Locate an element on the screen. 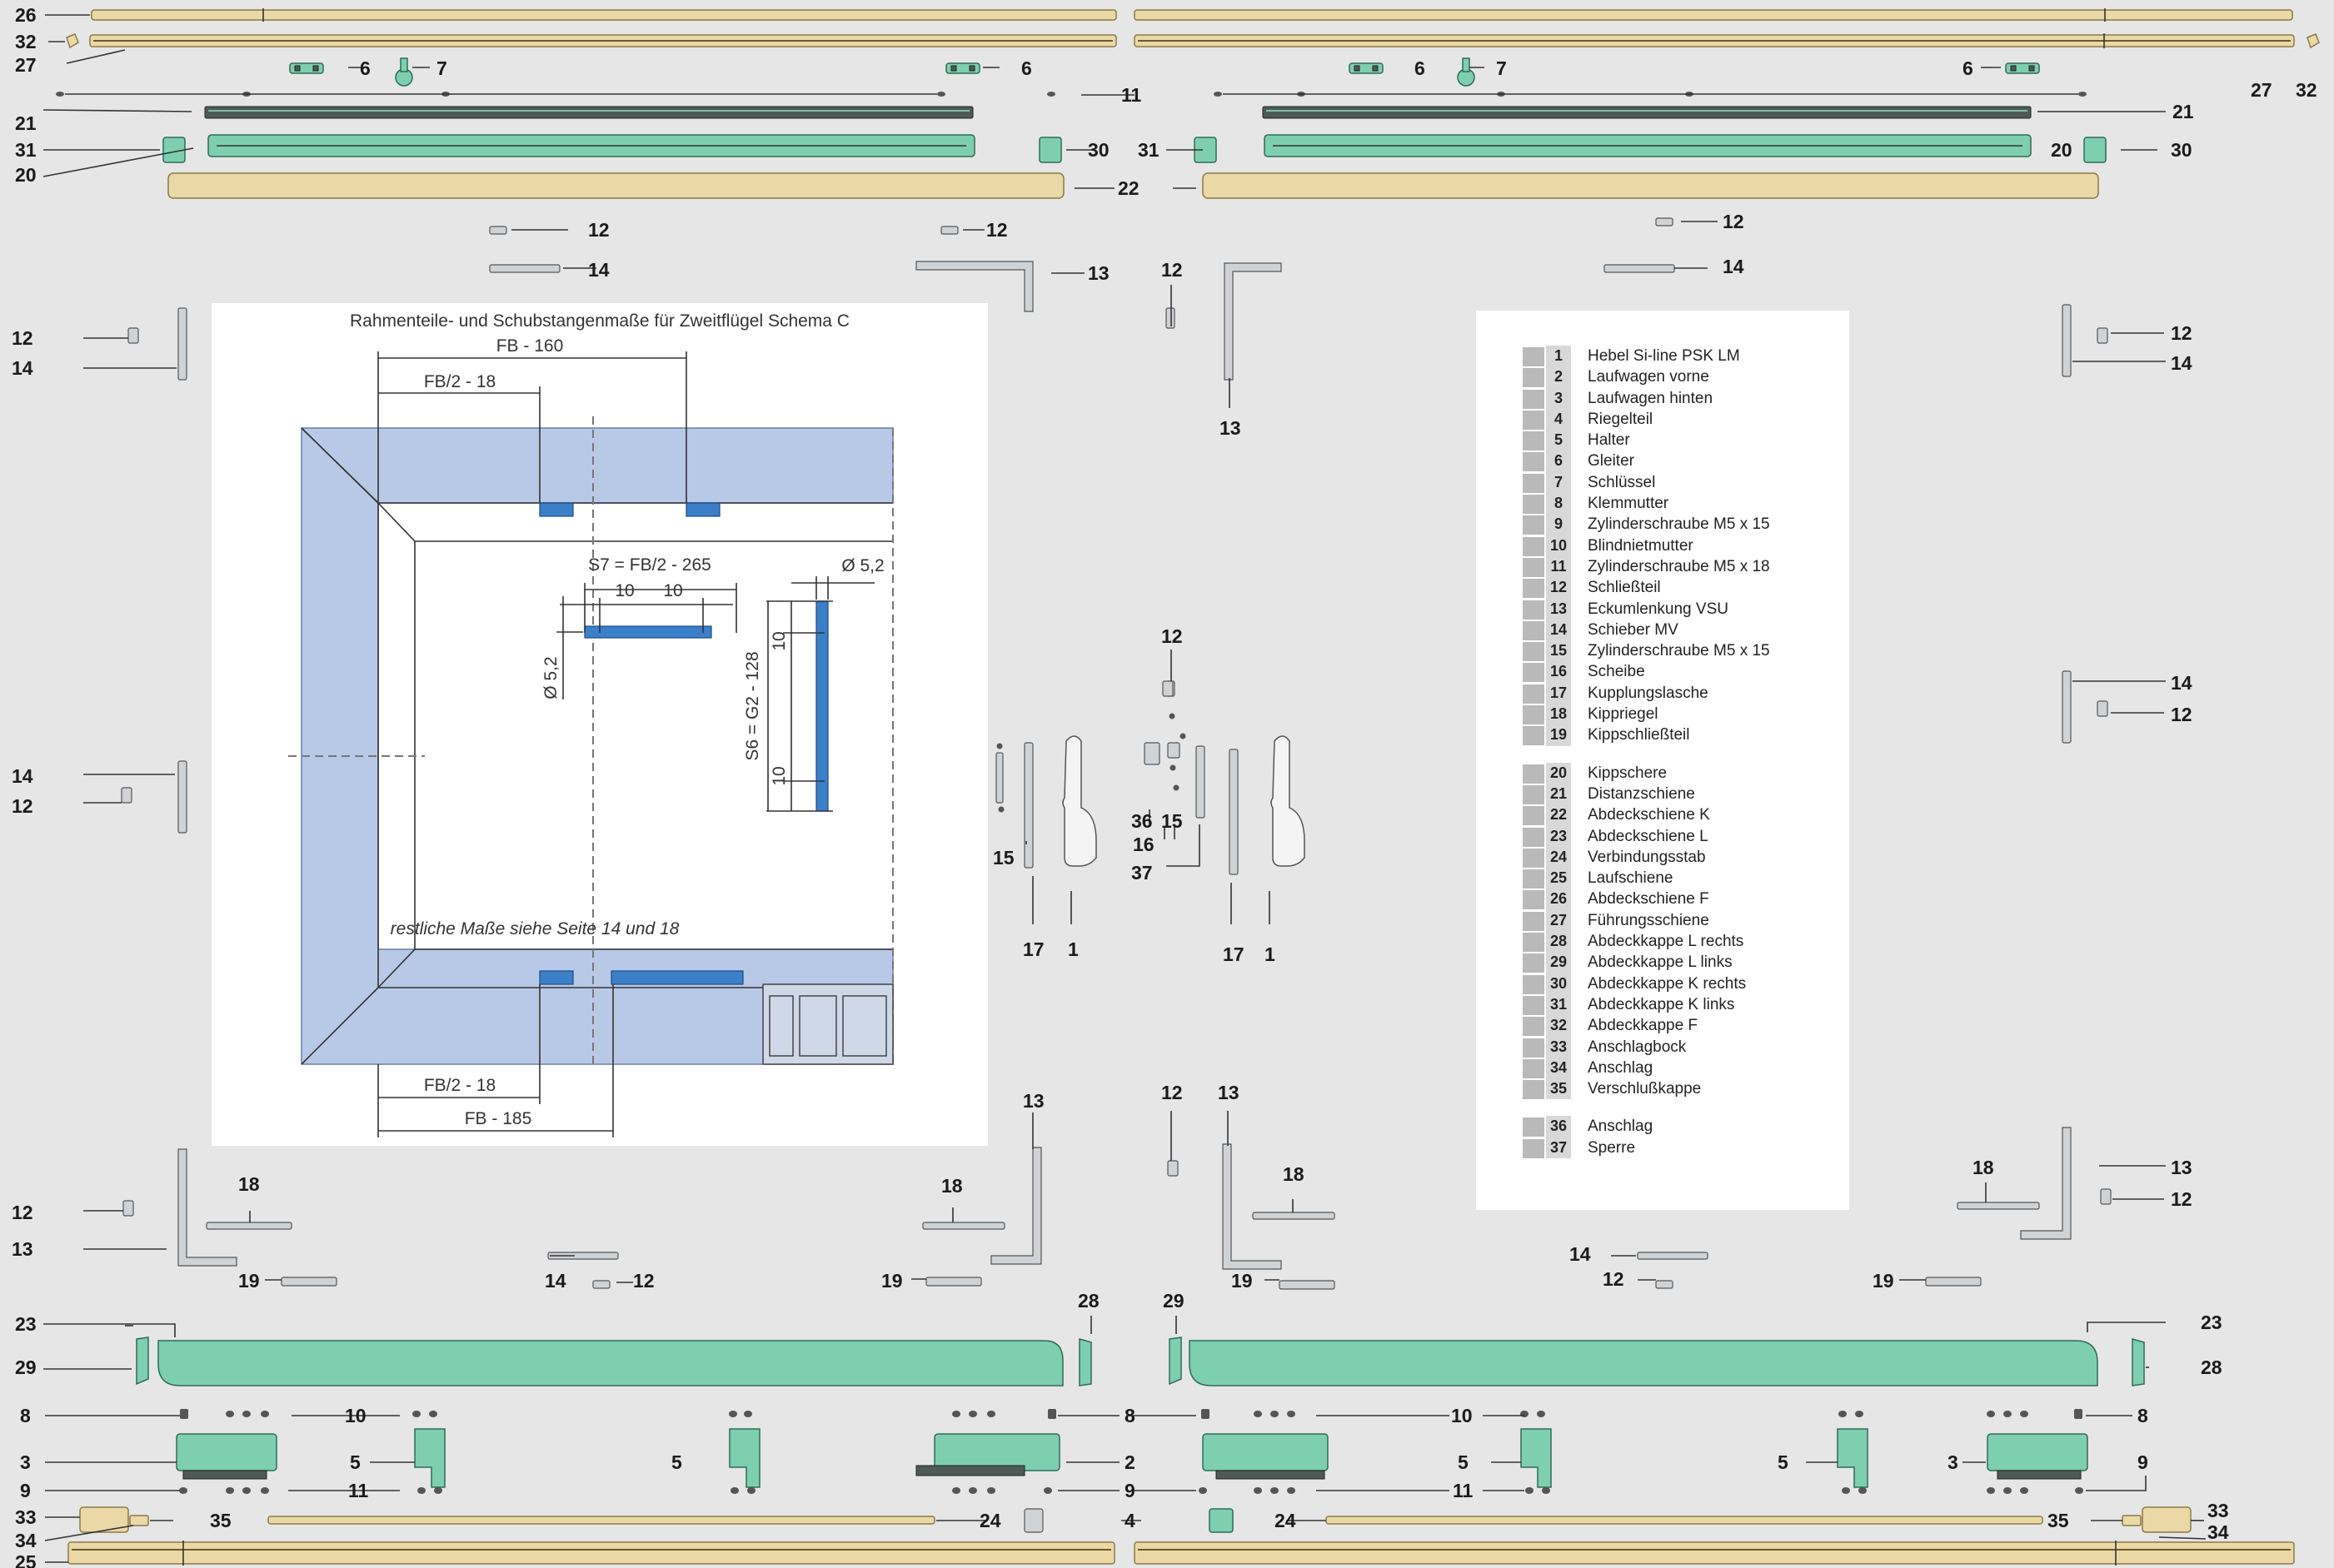  legend-number: 30 is located at coordinates (1558, 983).